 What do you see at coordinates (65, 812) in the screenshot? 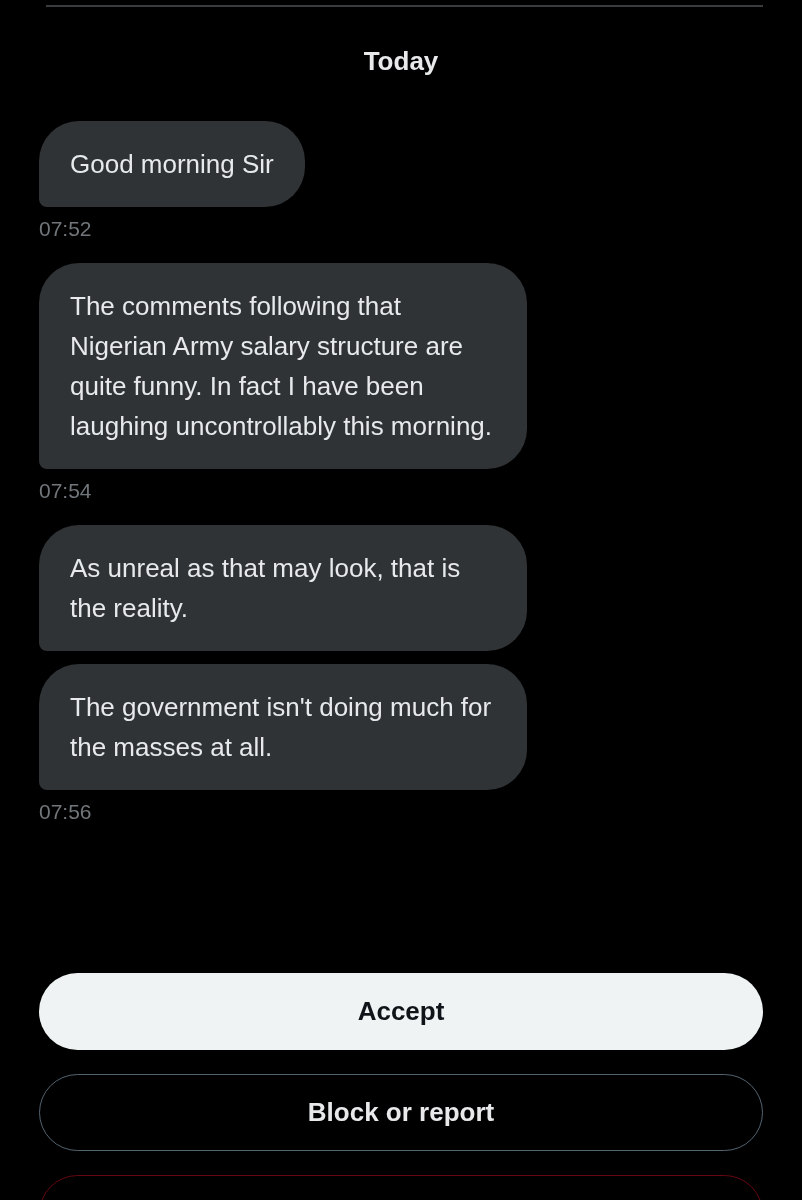
I see `message-time: 07:56` at bounding box center [65, 812].